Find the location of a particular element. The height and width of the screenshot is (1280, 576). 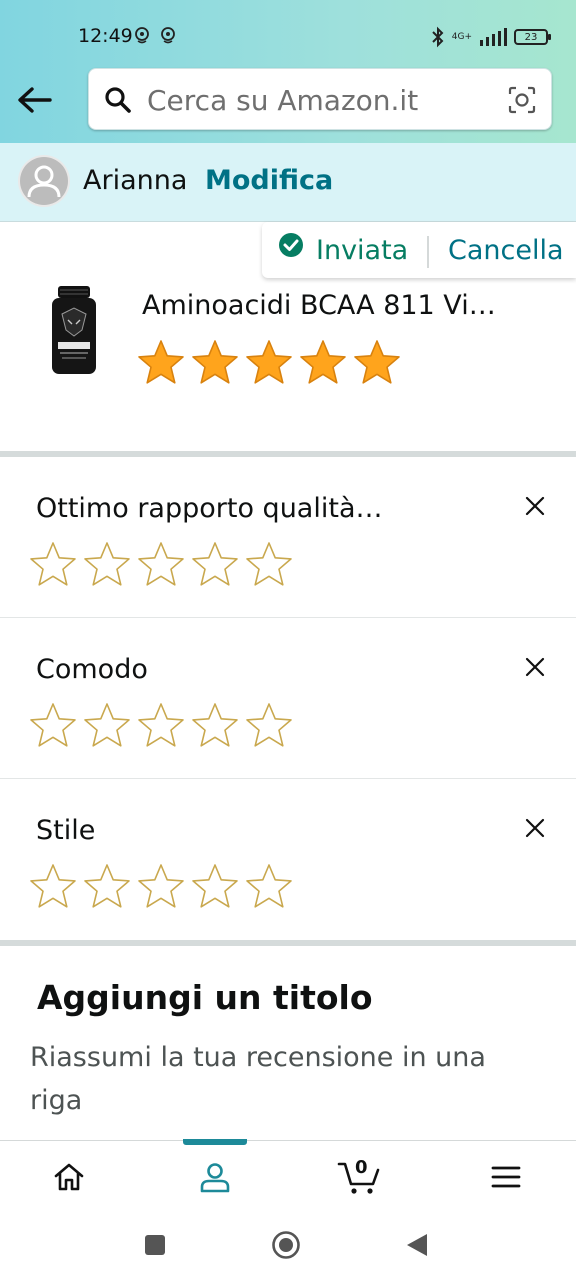

bluetooth-icon is located at coordinates (438, 37).